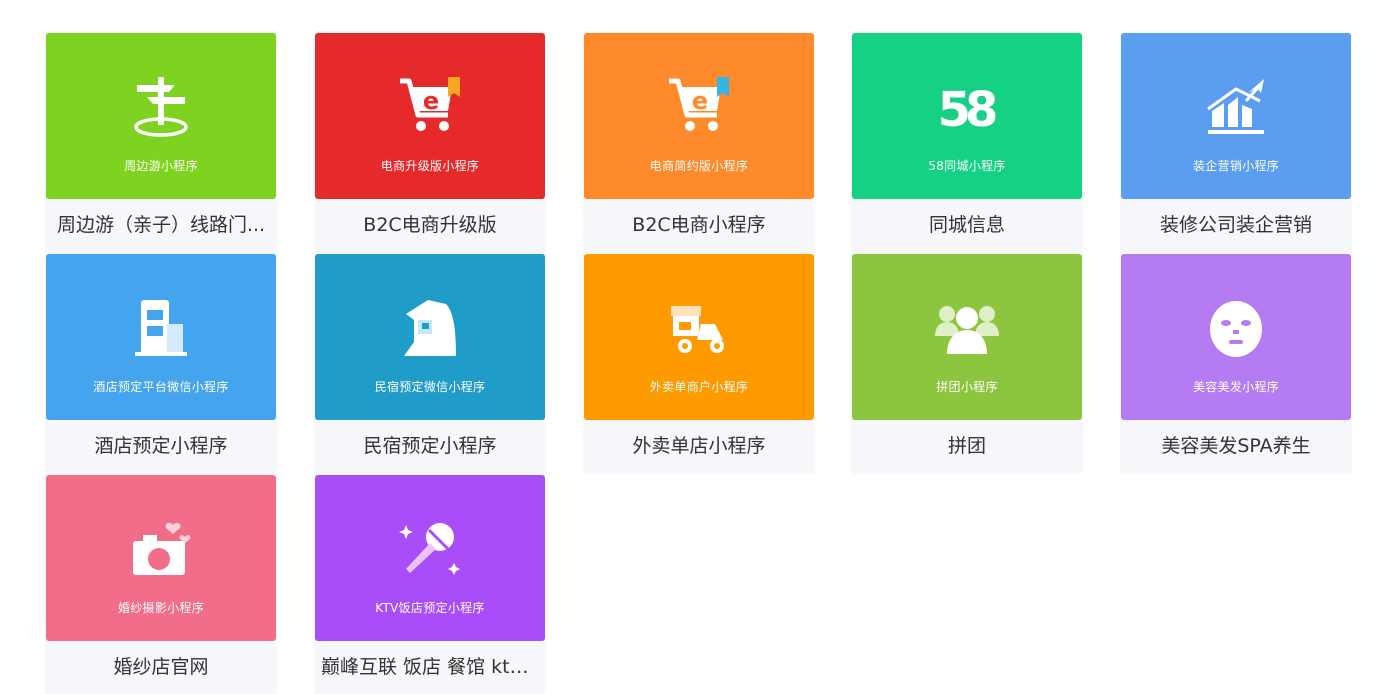  I want to click on app-thumbnail: KTV饭店预定小程序, so click(430, 558).